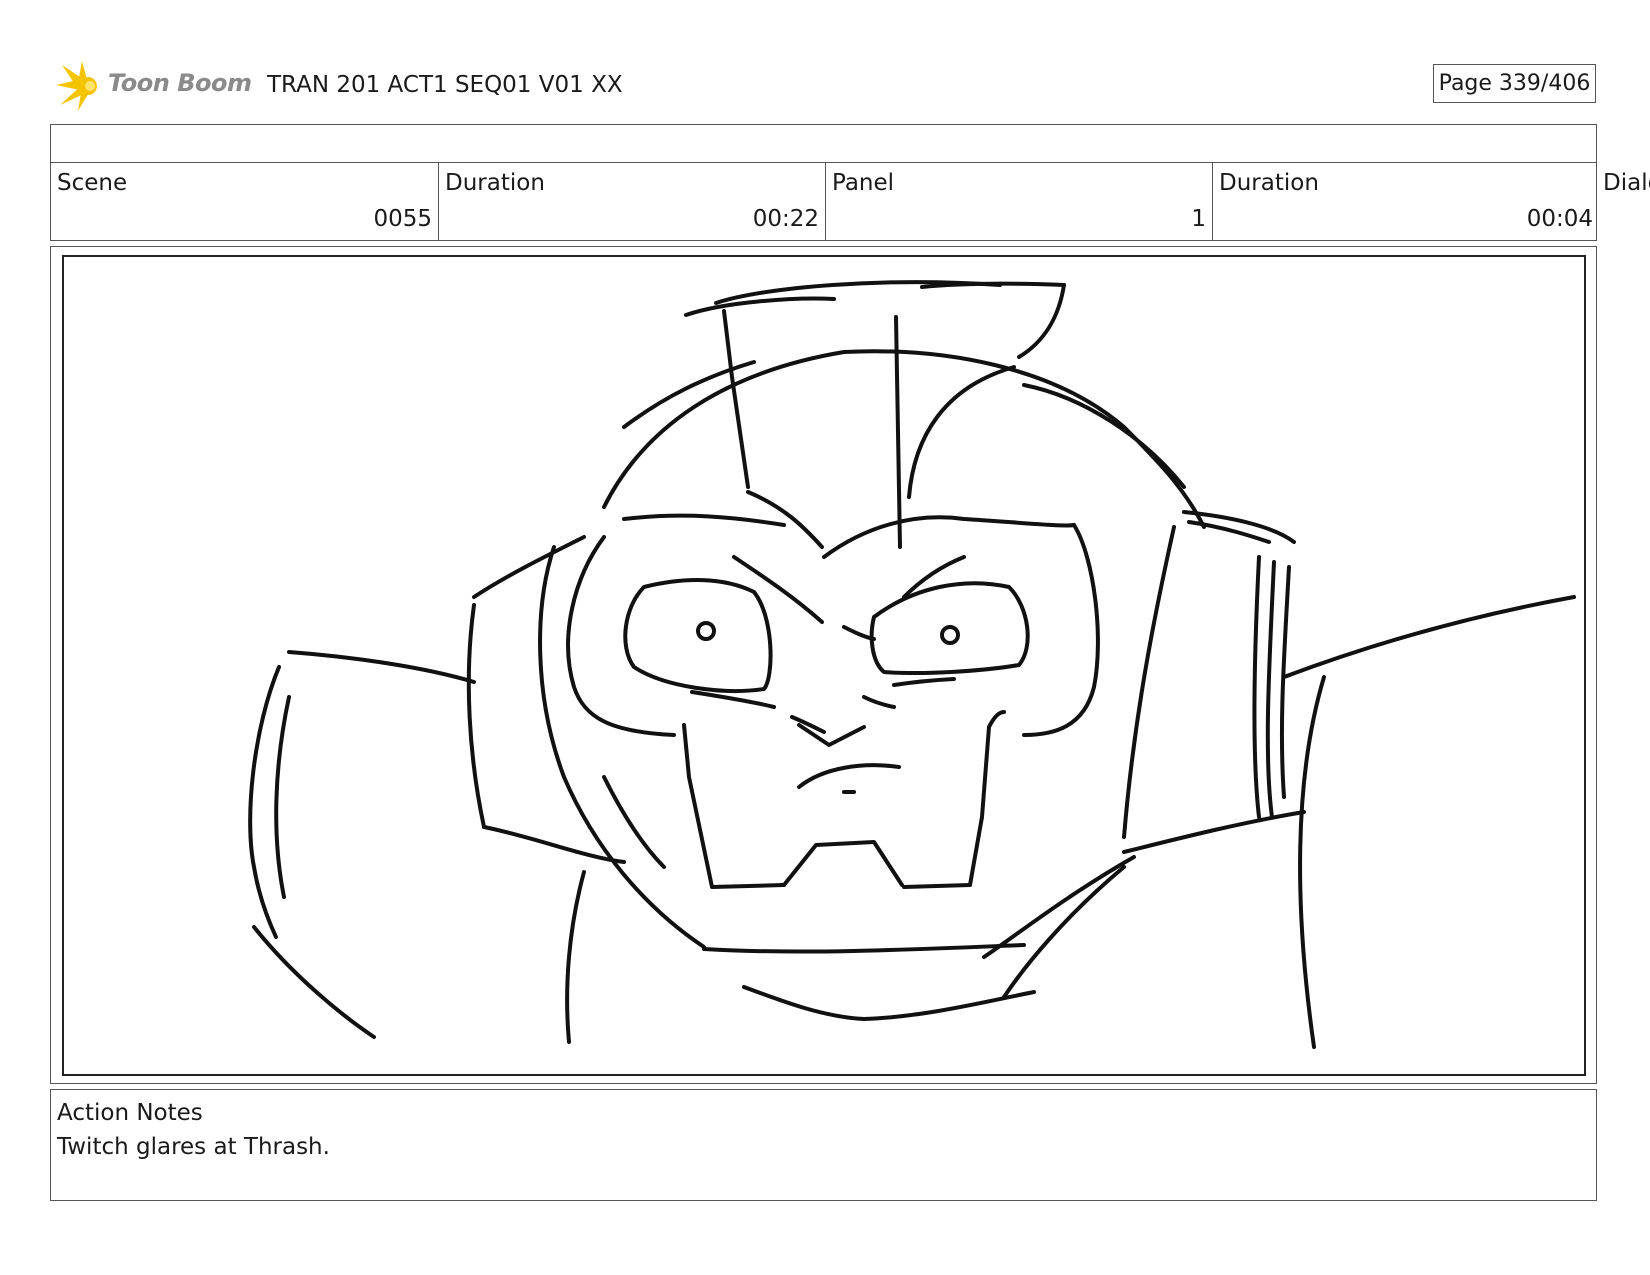 This screenshot has height=1275, width=1650. Describe the element at coordinates (180, 83) in the screenshot. I see `logo-wordmark: Toon Boom` at that location.